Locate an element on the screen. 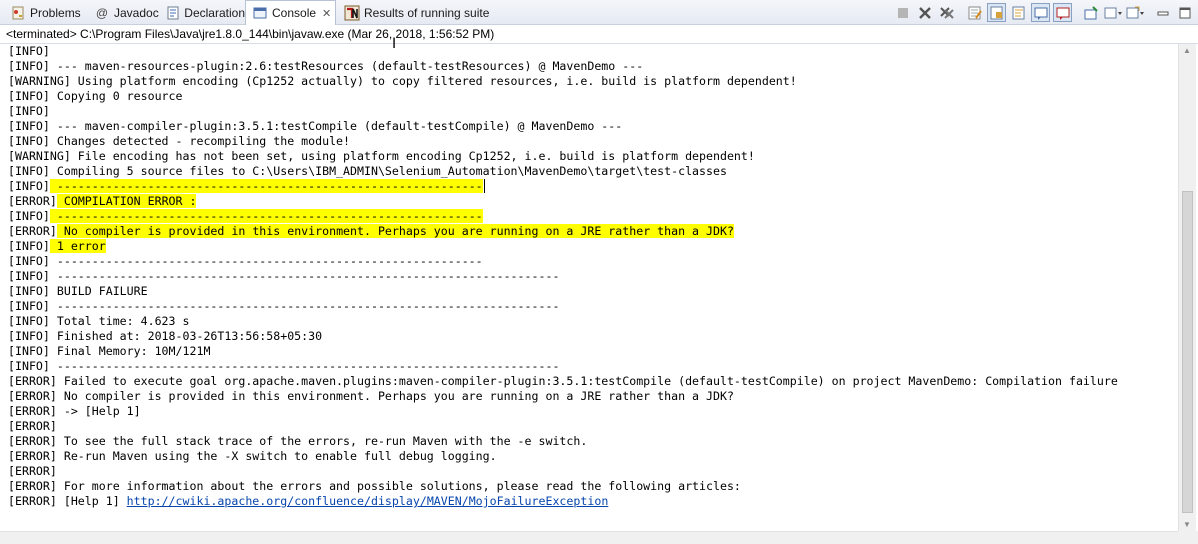 Image resolution: width=1198 pixels, height=544 pixels. tab-label: Console is located at coordinates (294, 13).